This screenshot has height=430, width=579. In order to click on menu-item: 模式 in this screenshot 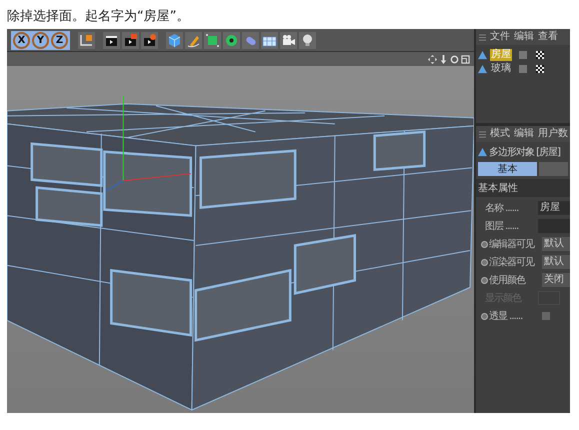, I will do `click(500, 134)`.